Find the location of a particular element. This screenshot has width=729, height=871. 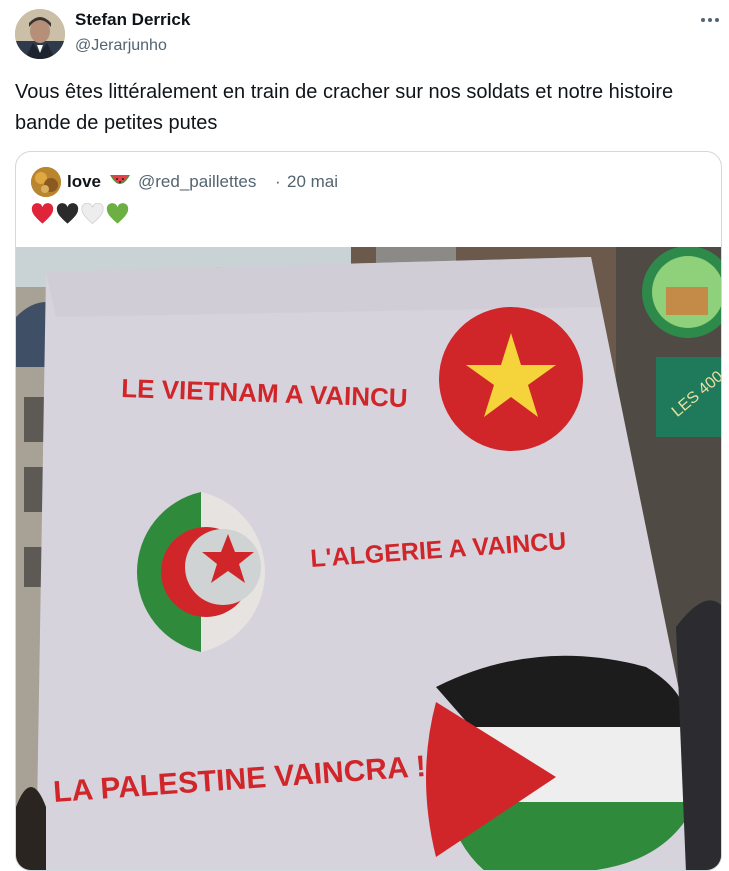

quoted-author-name: love is located at coordinates (84, 182).